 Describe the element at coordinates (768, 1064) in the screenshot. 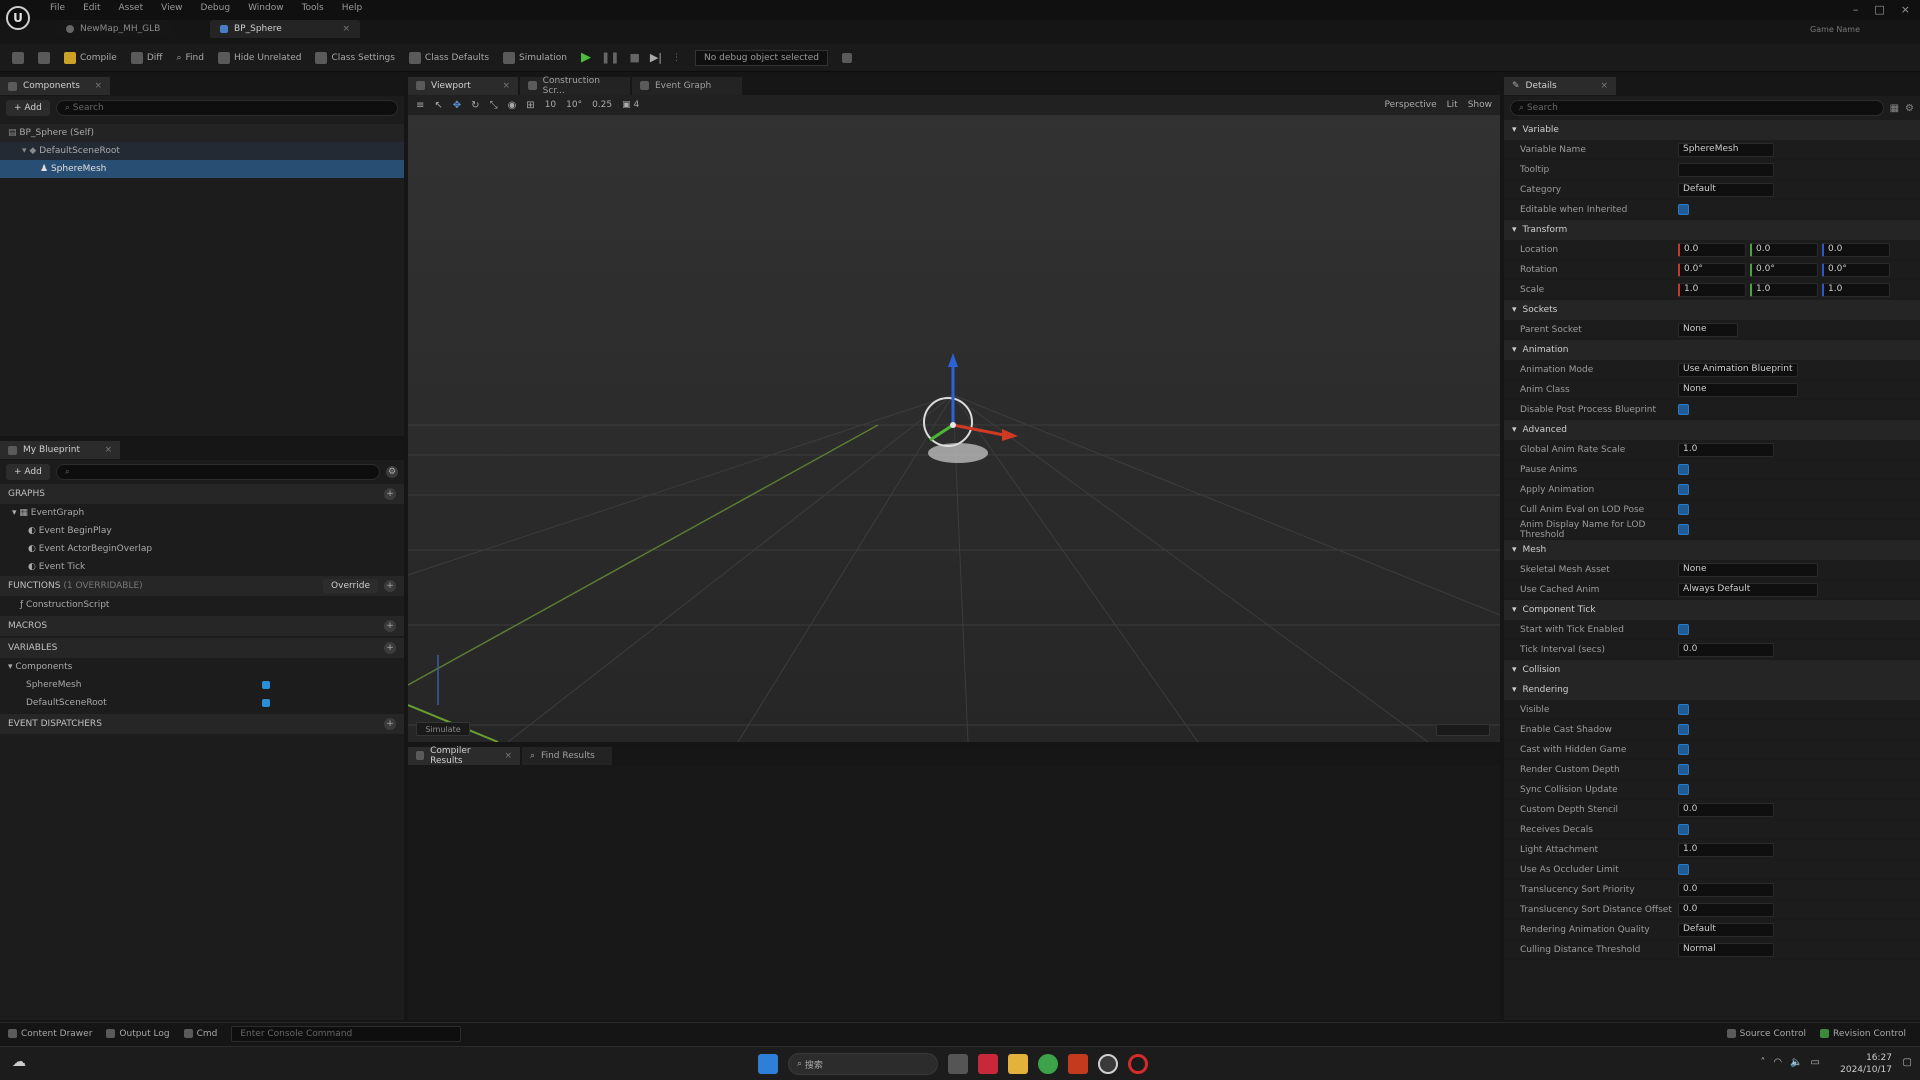

I see `windows-start-icon` at that location.